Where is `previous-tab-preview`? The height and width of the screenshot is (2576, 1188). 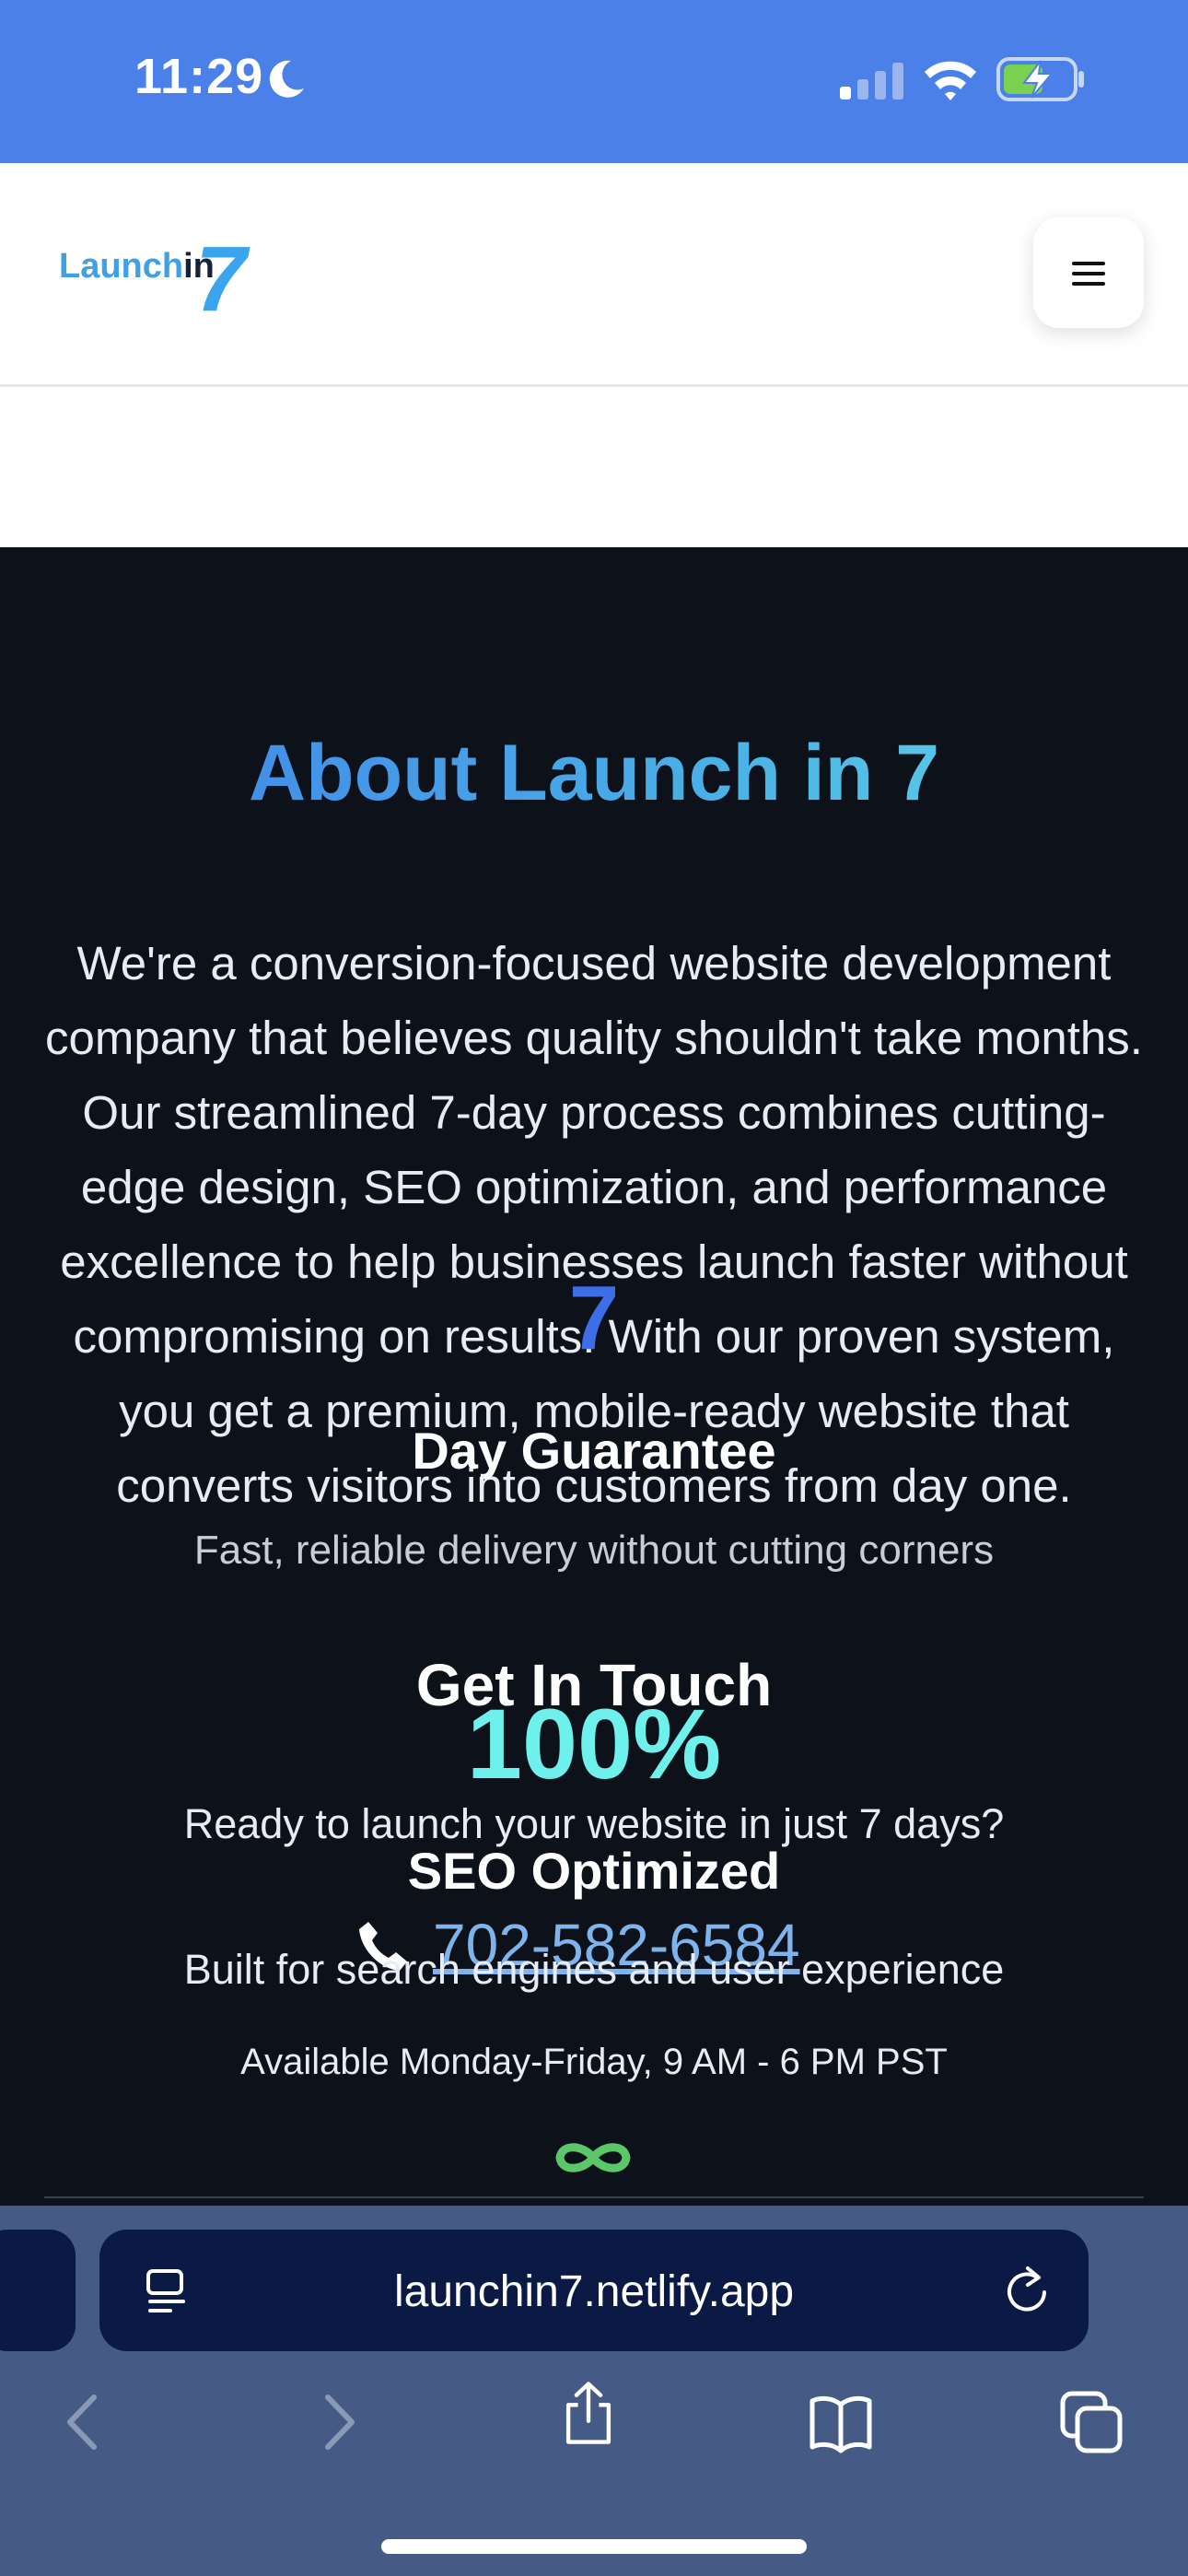 previous-tab-preview is located at coordinates (38, 2290).